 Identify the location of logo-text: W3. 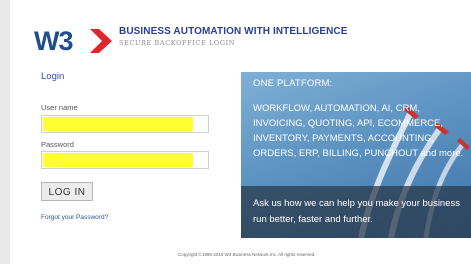
(53, 41).